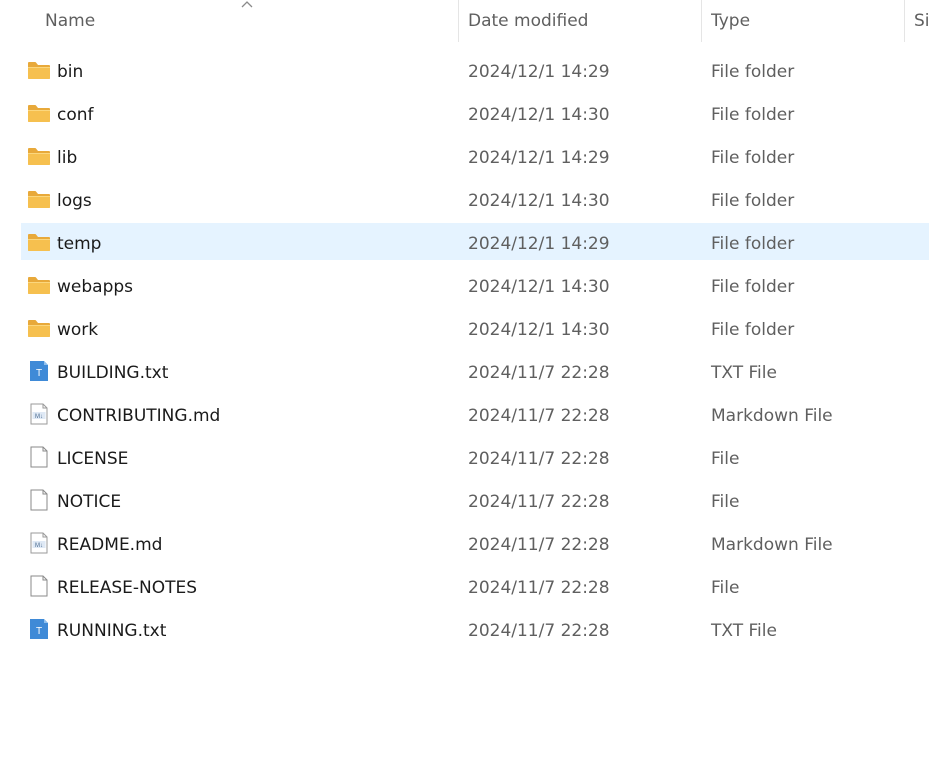 This screenshot has height=763, width=929. I want to click on file-name: RUNNING.txt, so click(112, 631).